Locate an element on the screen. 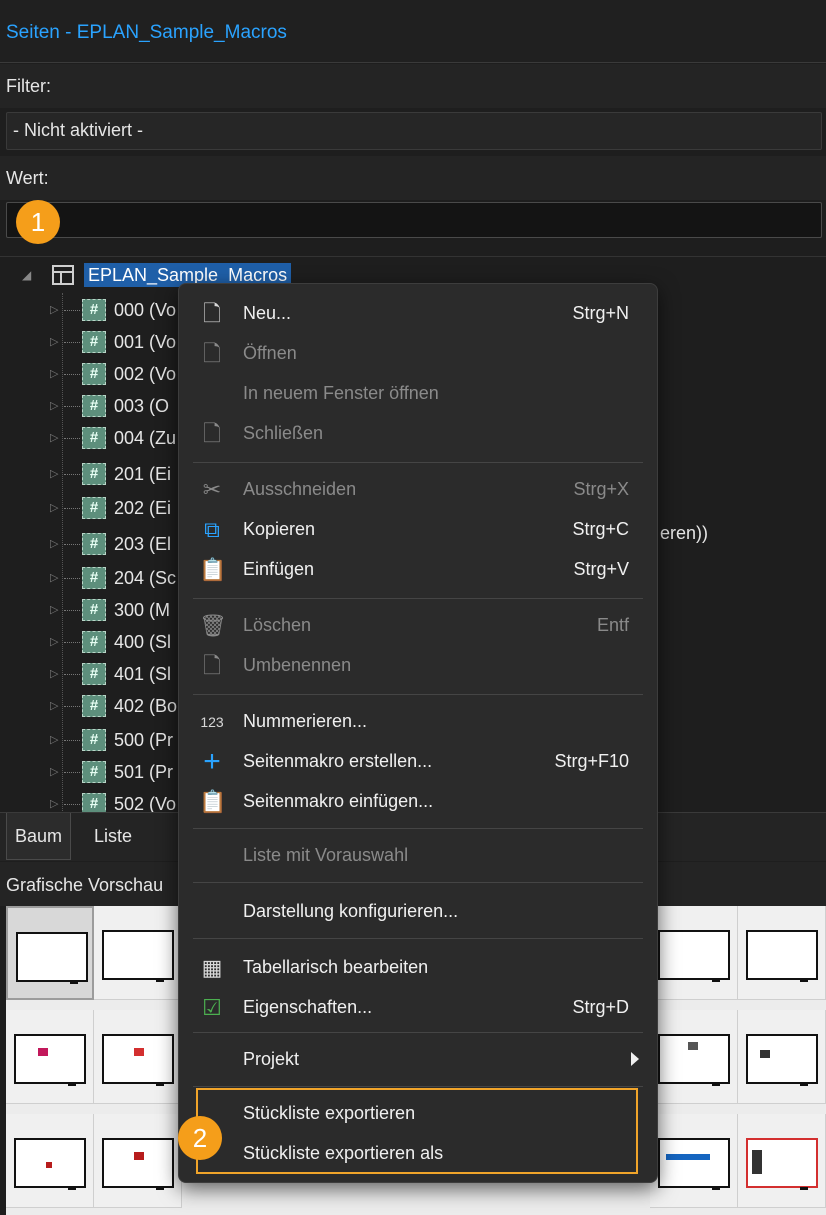 This screenshot has width=826, height=1215. menu-item-eigenschaften: ☑ Eigenschaften... Strg+D is located at coordinates (418, 1008).